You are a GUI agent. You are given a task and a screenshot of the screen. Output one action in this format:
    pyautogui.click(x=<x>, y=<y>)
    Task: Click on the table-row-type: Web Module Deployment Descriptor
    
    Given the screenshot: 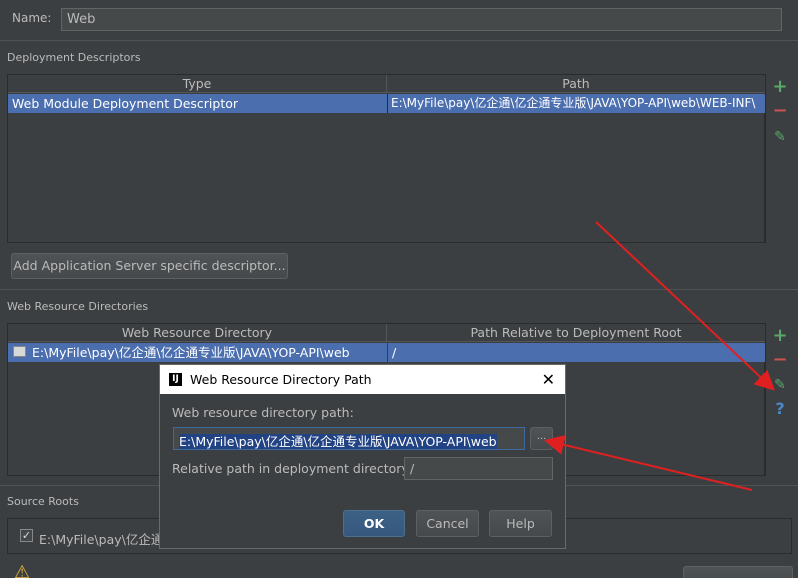 What is the action you would take?
    pyautogui.click(x=197, y=103)
    